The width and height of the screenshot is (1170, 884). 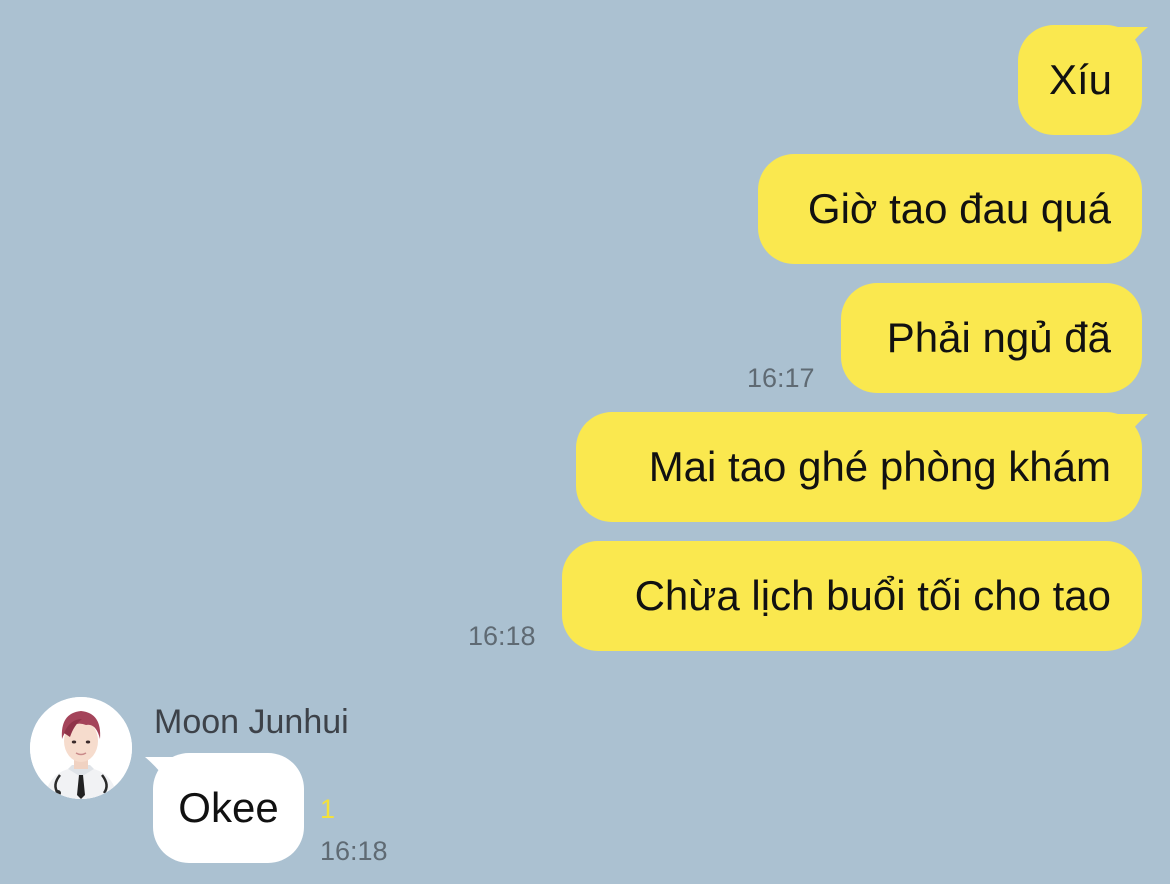 I want to click on message-text: Giờ tao đau quá, so click(x=959, y=208).